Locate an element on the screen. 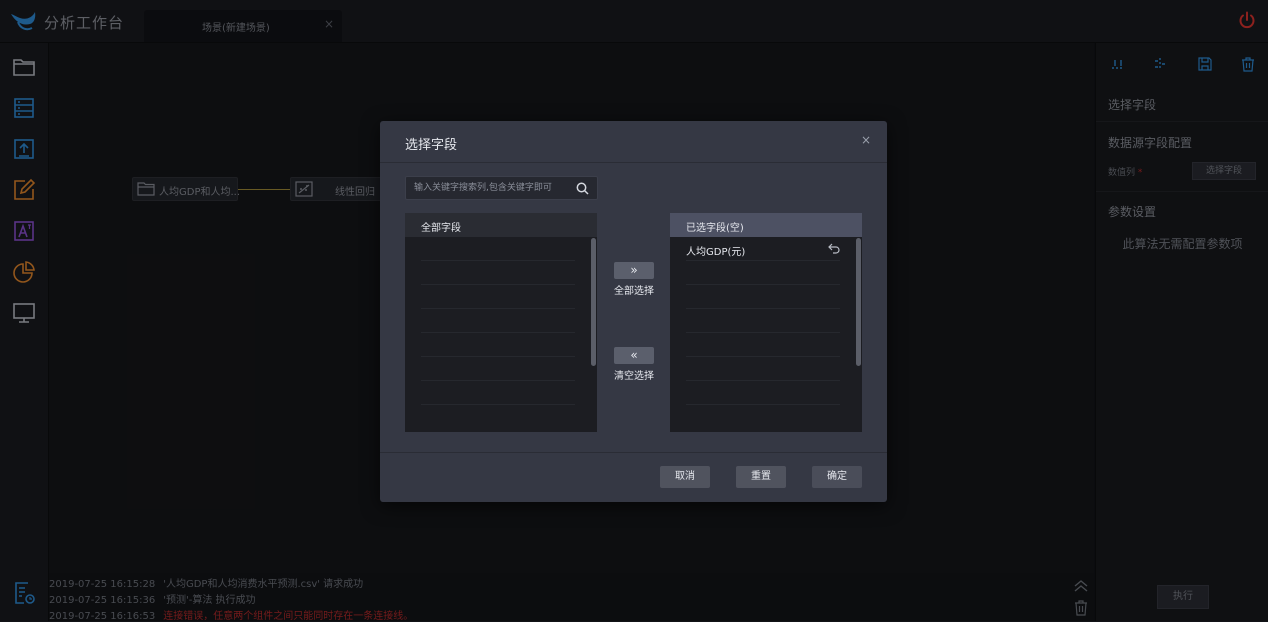 This screenshot has width=1268, height=622. selected-field-label: 人均GDP(元) is located at coordinates (716, 252).